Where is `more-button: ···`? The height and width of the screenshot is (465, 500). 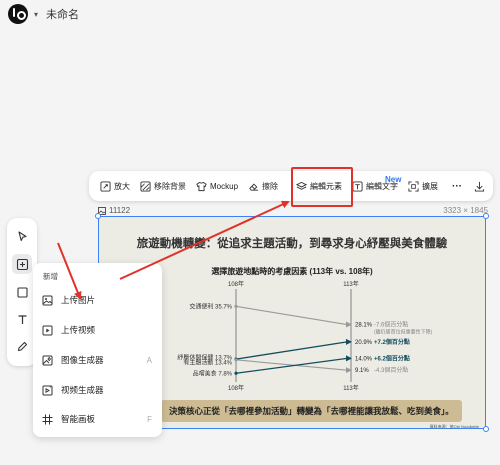 more-button: ··· is located at coordinates (457, 186).